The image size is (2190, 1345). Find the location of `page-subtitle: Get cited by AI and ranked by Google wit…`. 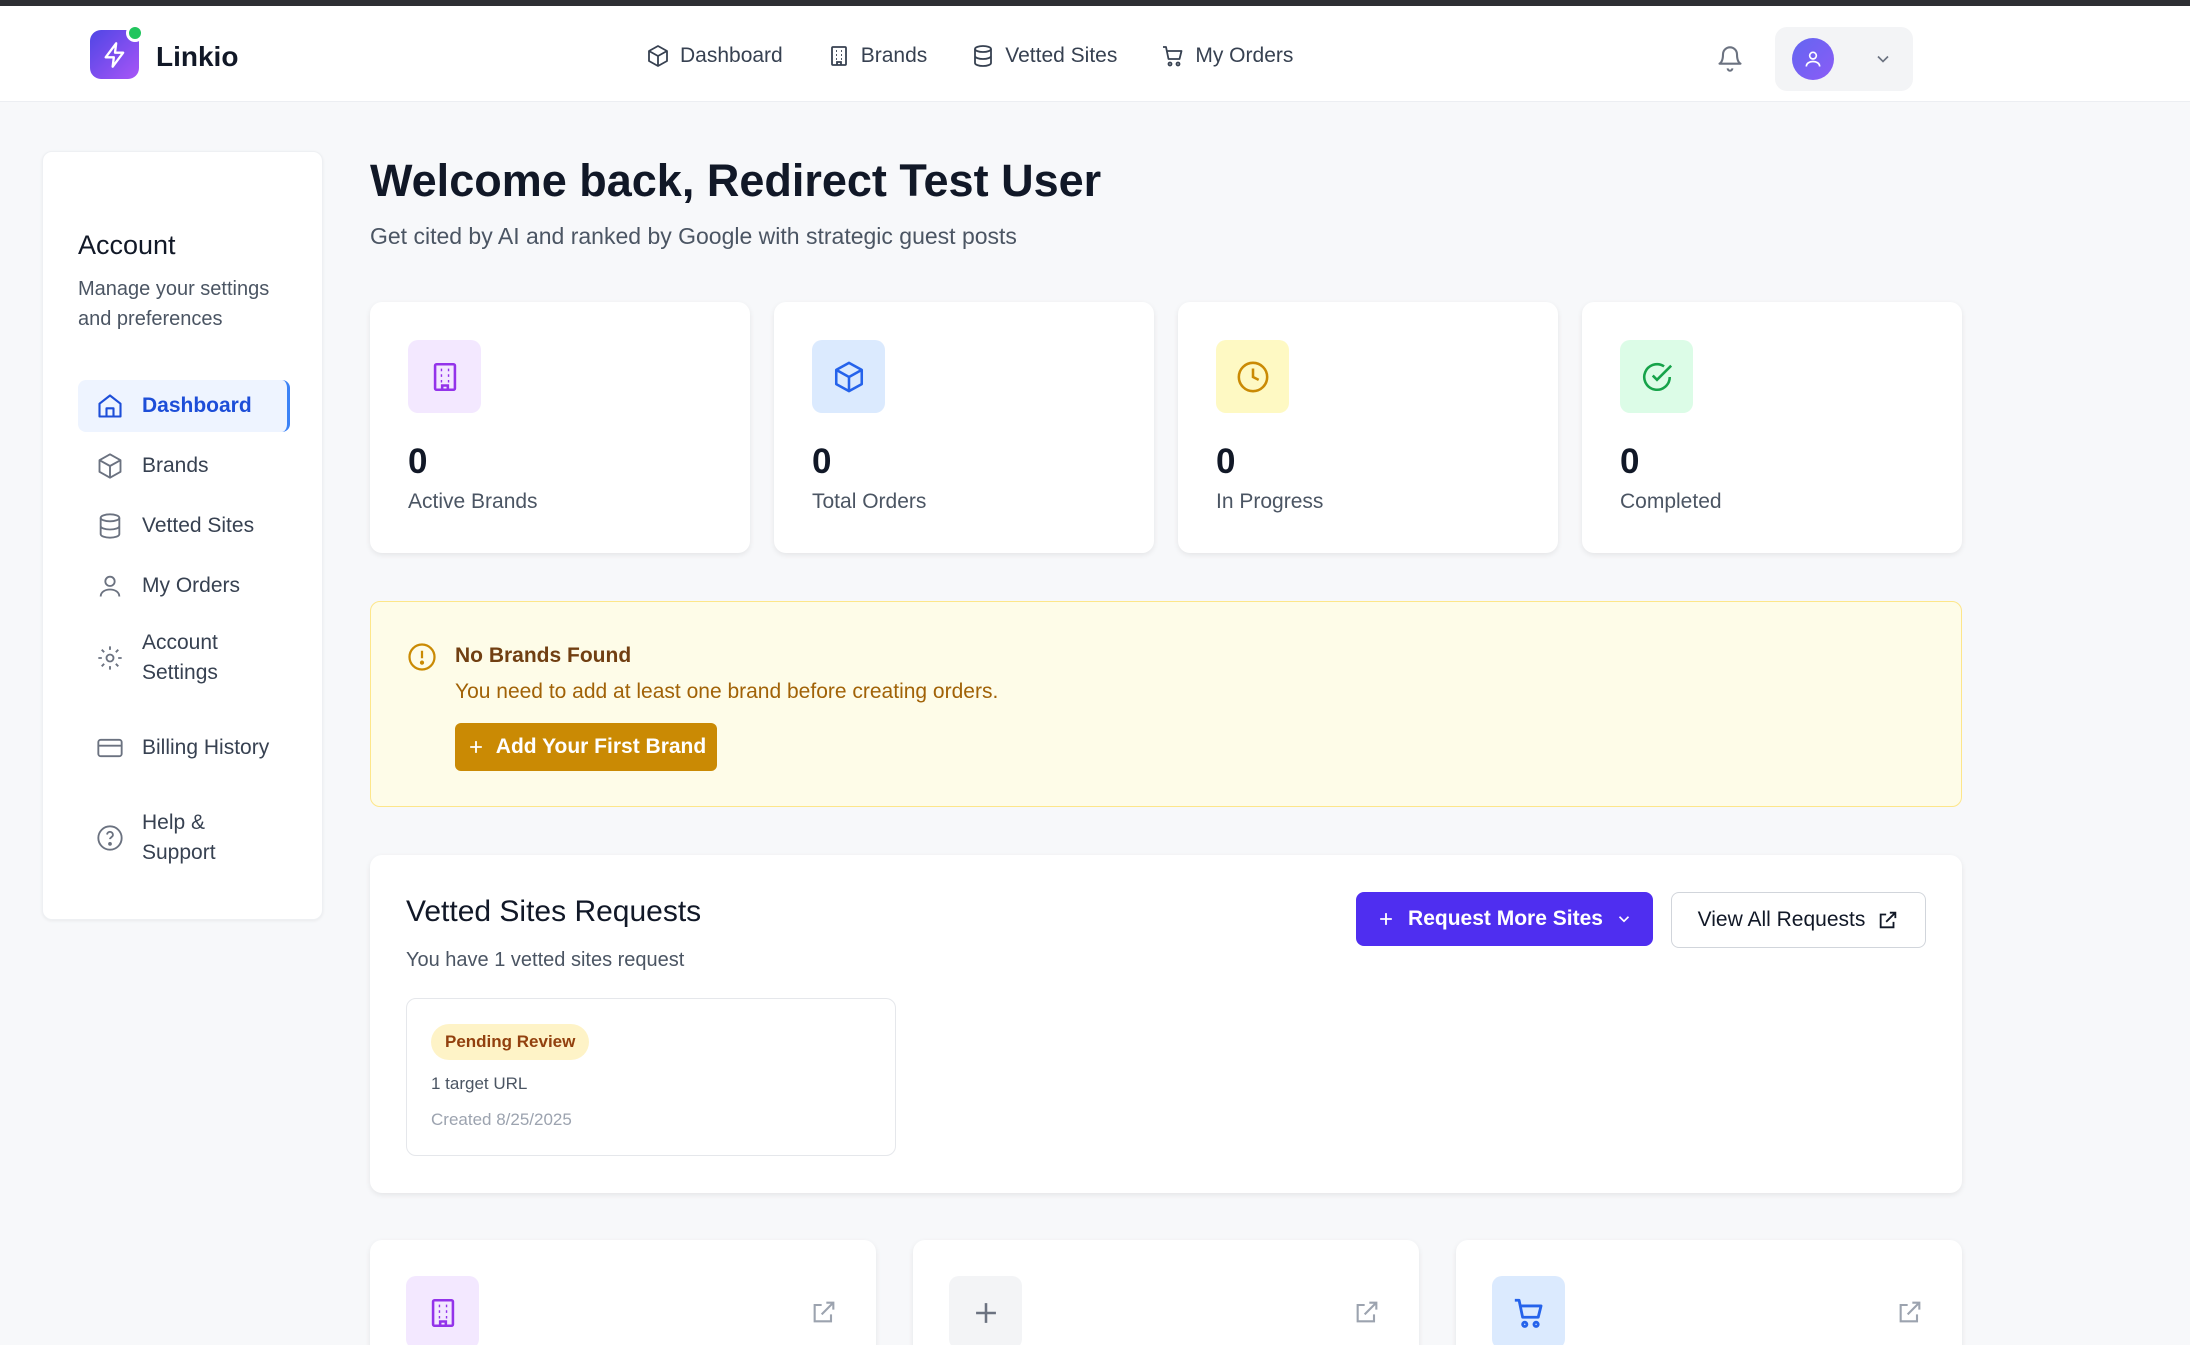

page-subtitle: Get cited by AI and ranked by Google wit… is located at coordinates (693, 236).